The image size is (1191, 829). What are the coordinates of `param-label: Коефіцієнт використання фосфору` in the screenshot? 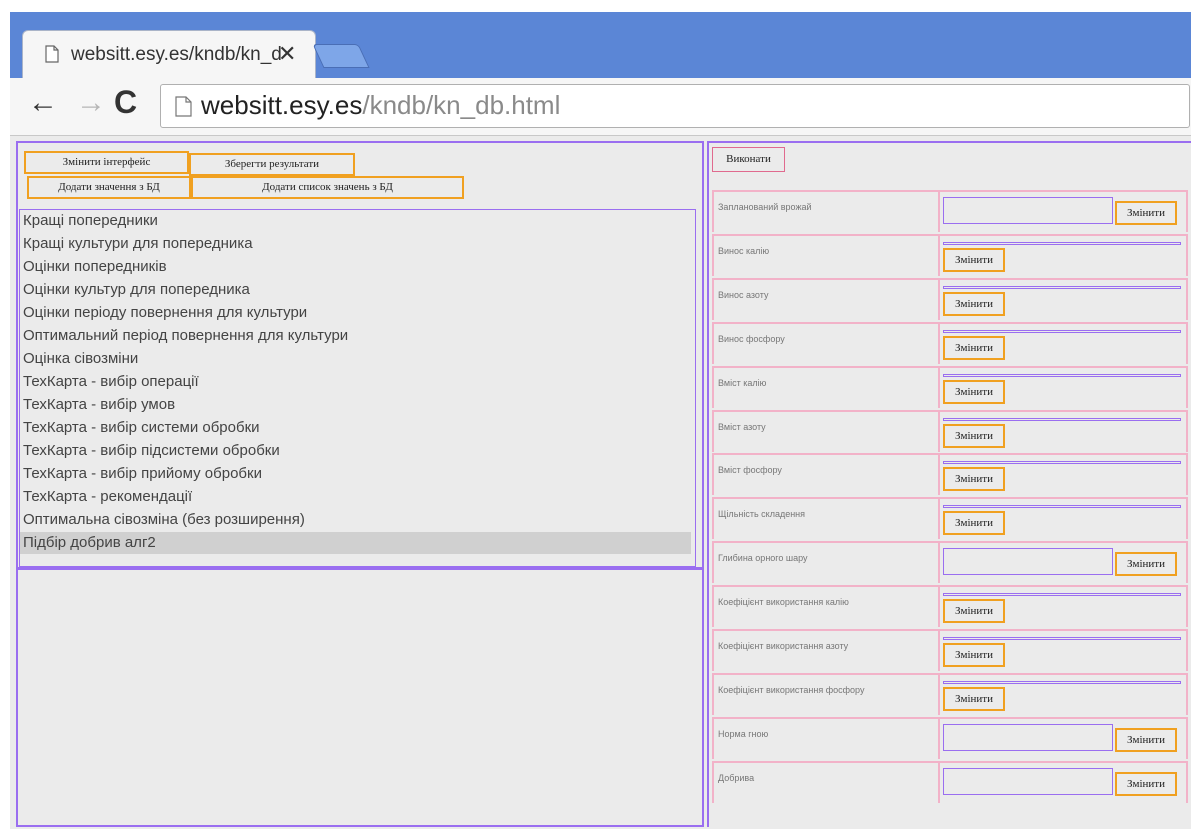 It's located at (791, 689).